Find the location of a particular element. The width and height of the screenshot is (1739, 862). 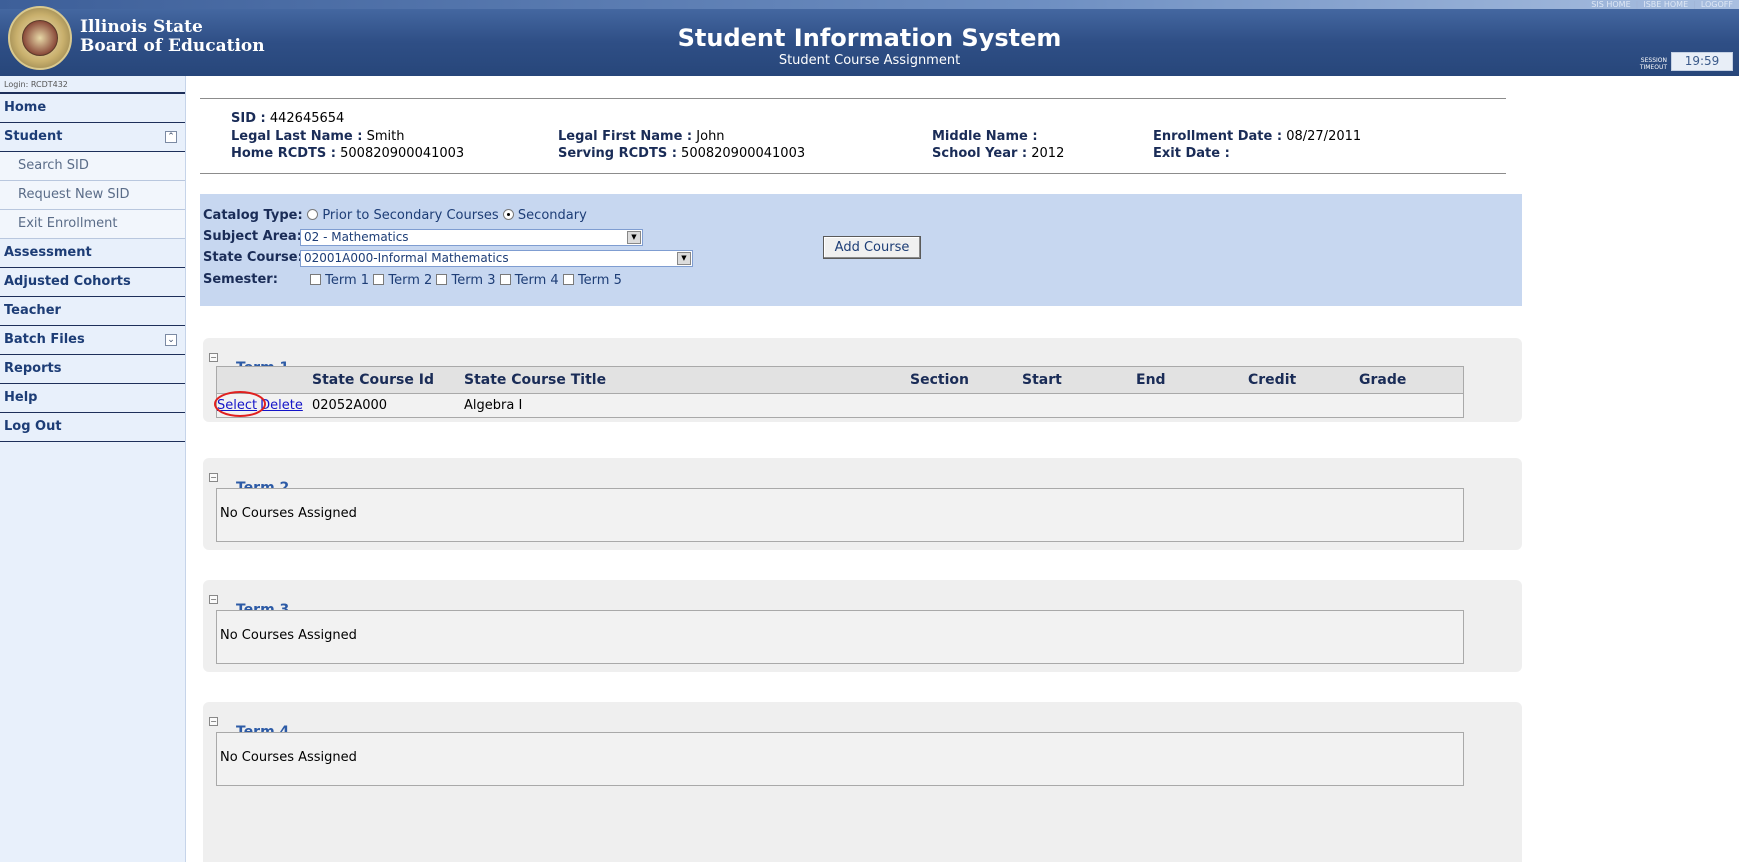

home-rcdts-field: Home RCDTS : 500820900041003 is located at coordinates (348, 153).